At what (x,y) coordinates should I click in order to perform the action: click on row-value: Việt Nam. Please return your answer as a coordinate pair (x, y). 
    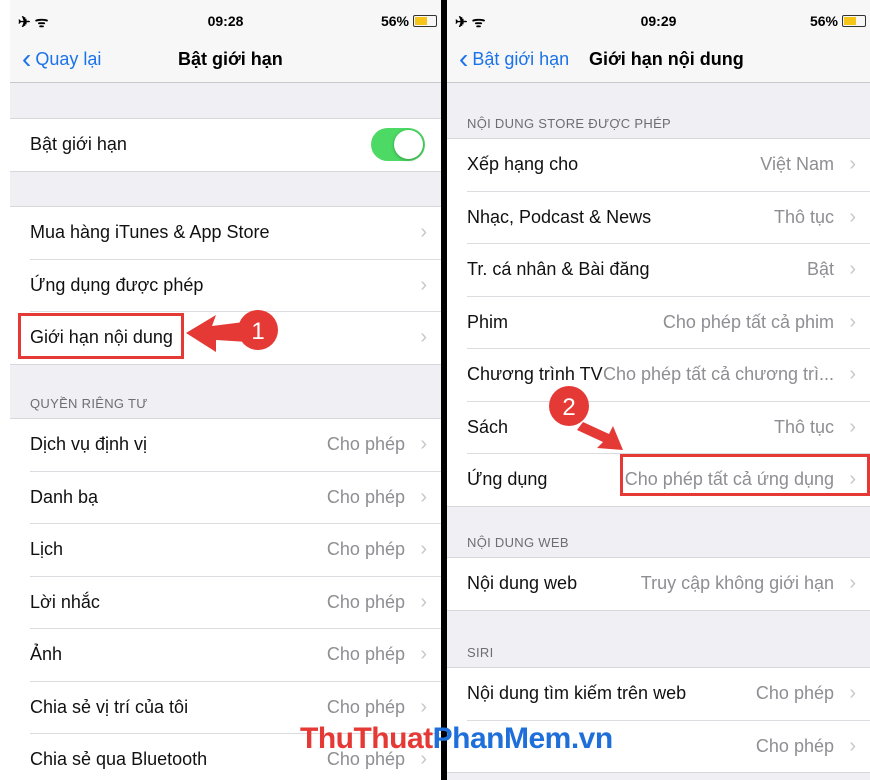
    Looking at the image, I should click on (797, 164).